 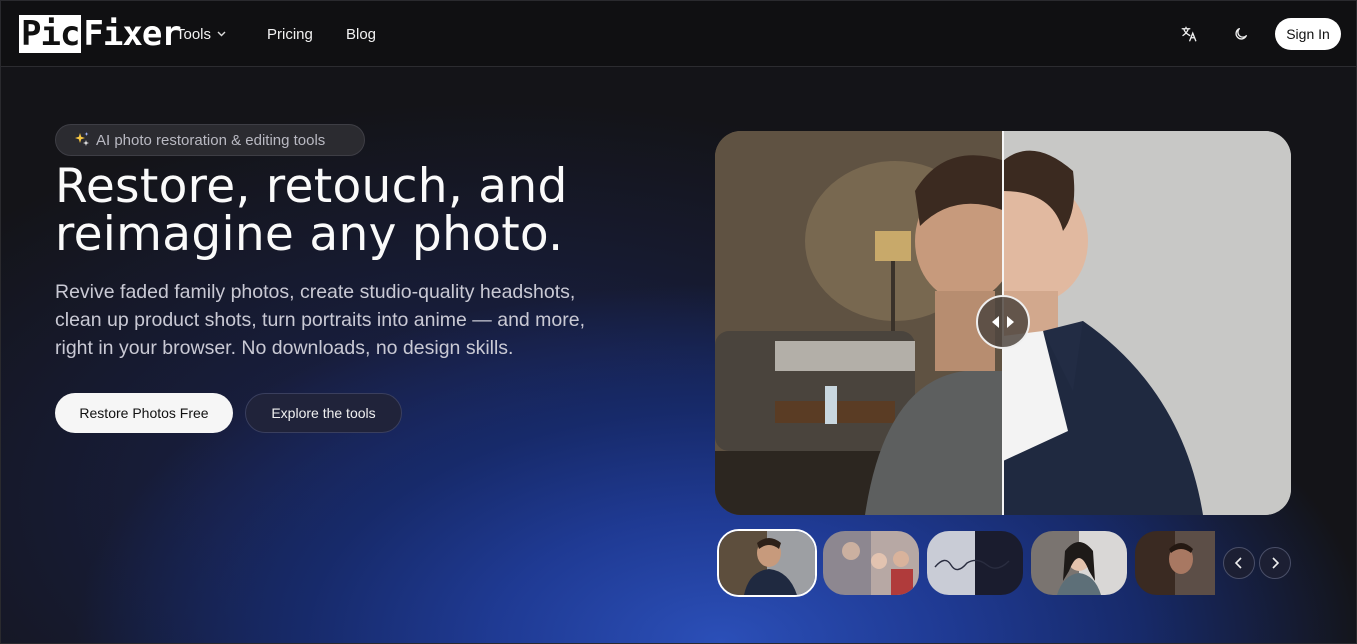 What do you see at coordinates (1308, 34) in the screenshot?
I see `sign-in-button: Sign In` at bounding box center [1308, 34].